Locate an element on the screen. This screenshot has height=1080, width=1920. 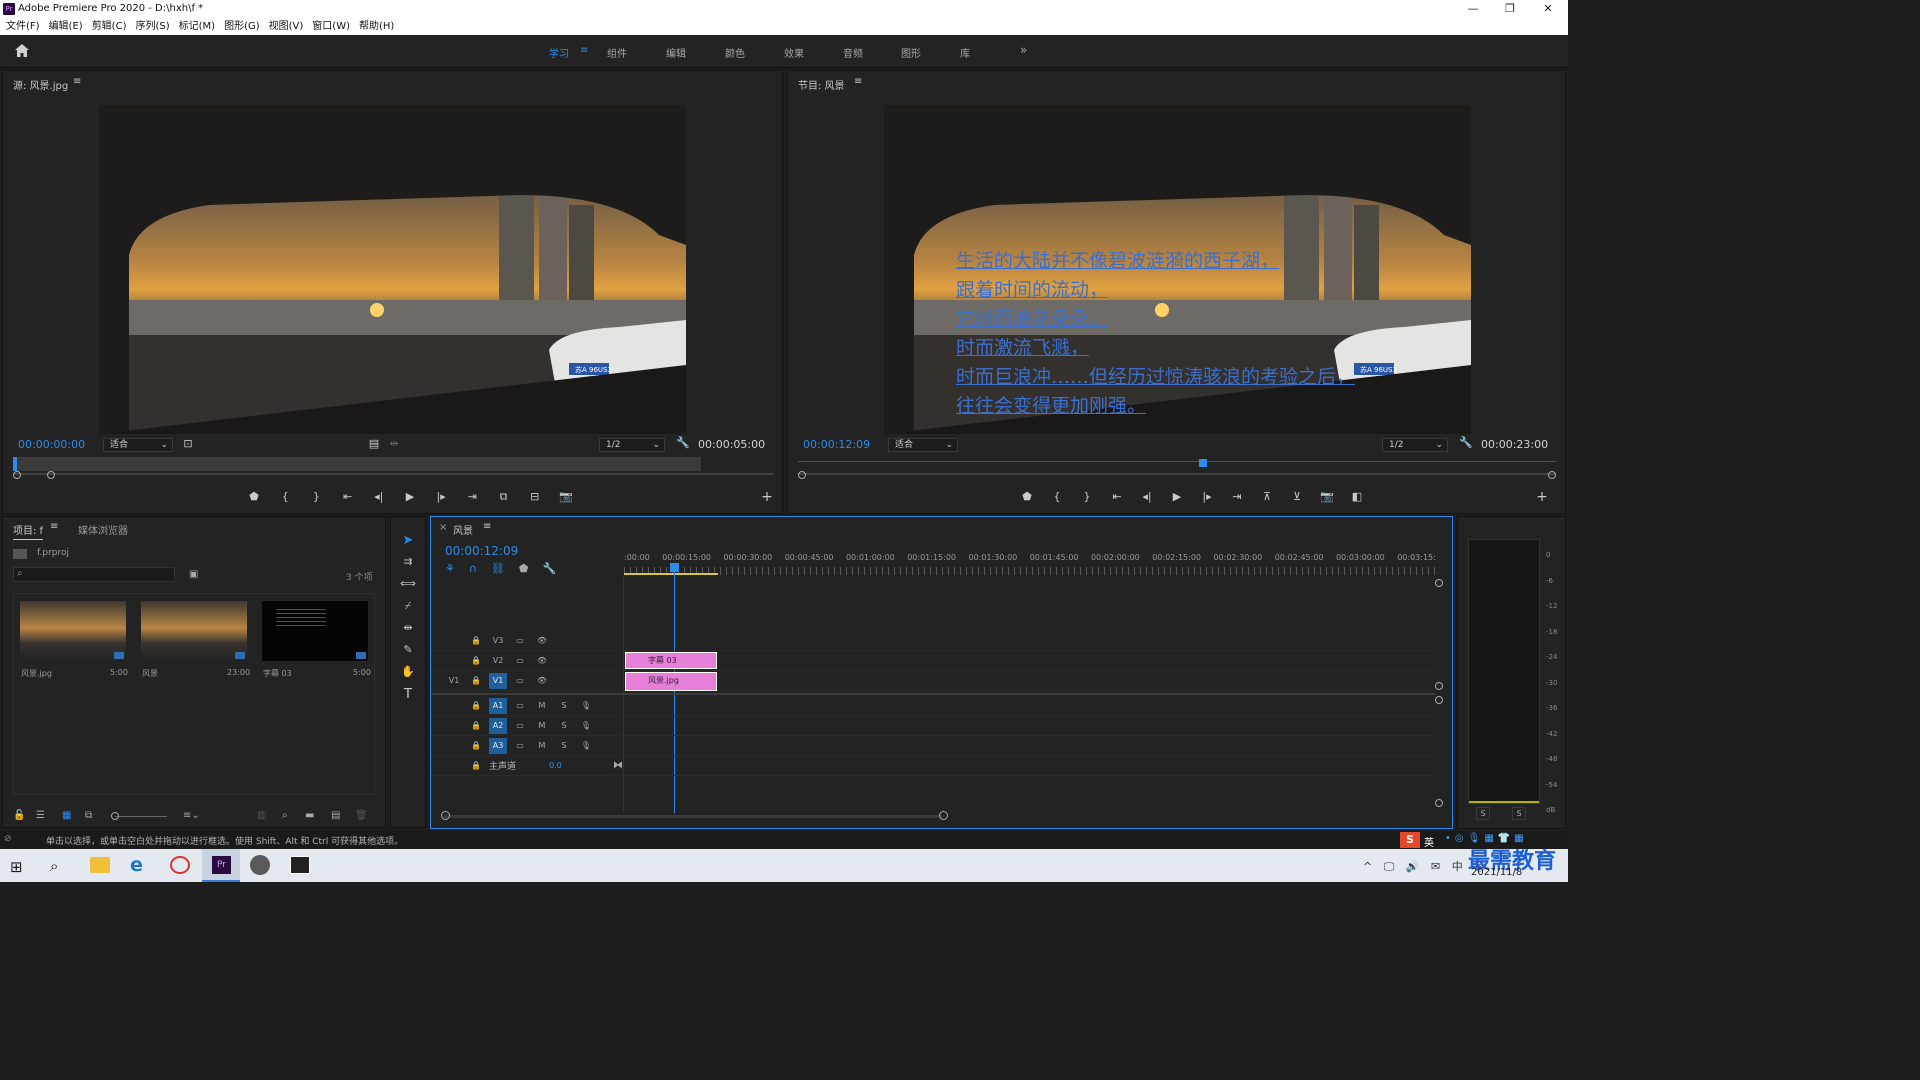
ripple-edit-tool-icon: ⟺ is located at coordinates (408, 583).